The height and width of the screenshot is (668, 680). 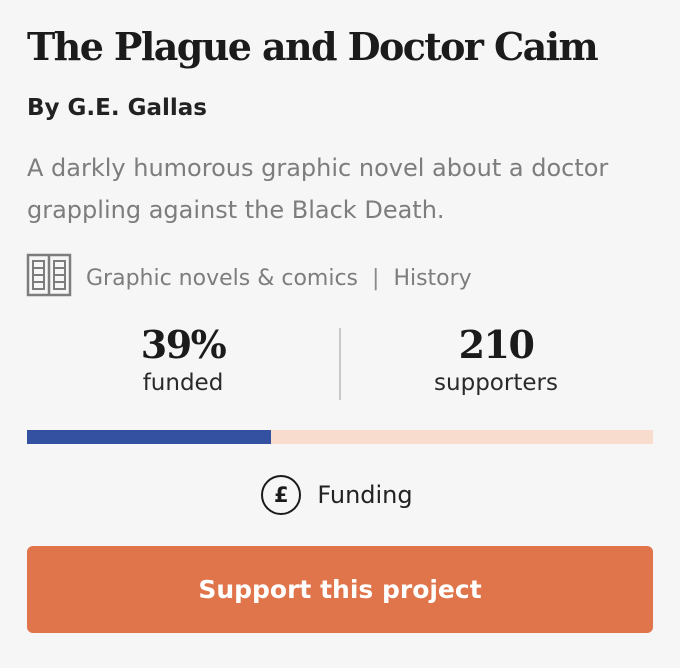 I want to click on funded-label: funded, so click(x=183, y=383).